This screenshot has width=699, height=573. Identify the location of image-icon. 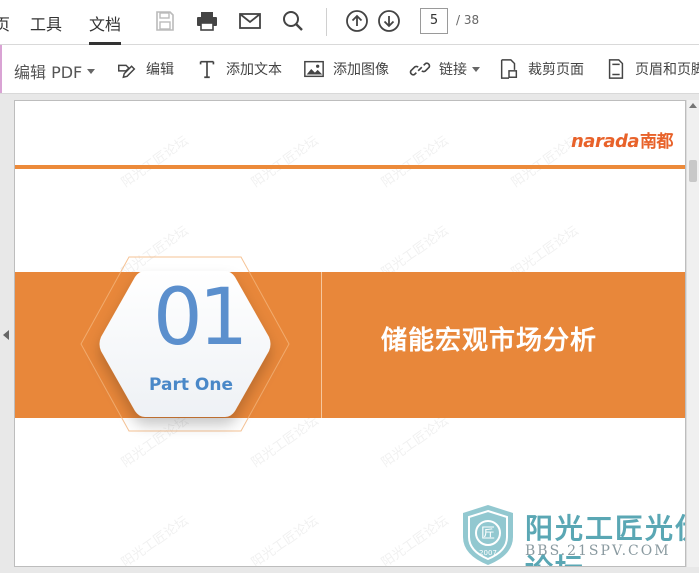
(314, 69).